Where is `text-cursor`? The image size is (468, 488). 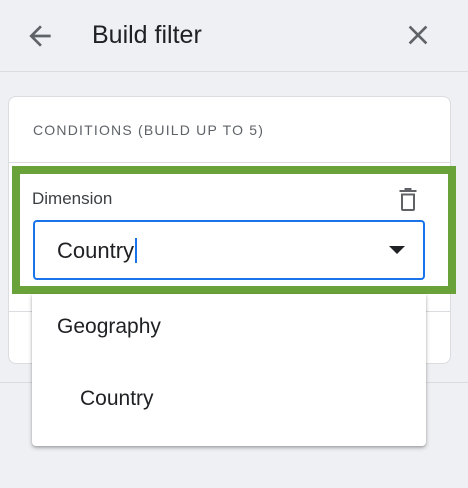 text-cursor is located at coordinates (136, 250).